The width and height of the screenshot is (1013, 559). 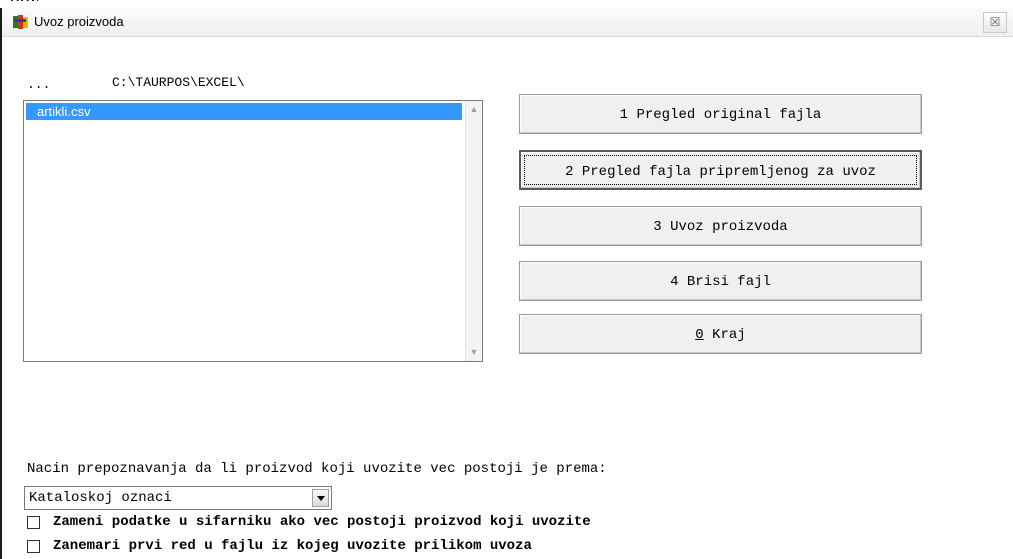 I want to click on exit-key: 0, so click(x=699, y=335).